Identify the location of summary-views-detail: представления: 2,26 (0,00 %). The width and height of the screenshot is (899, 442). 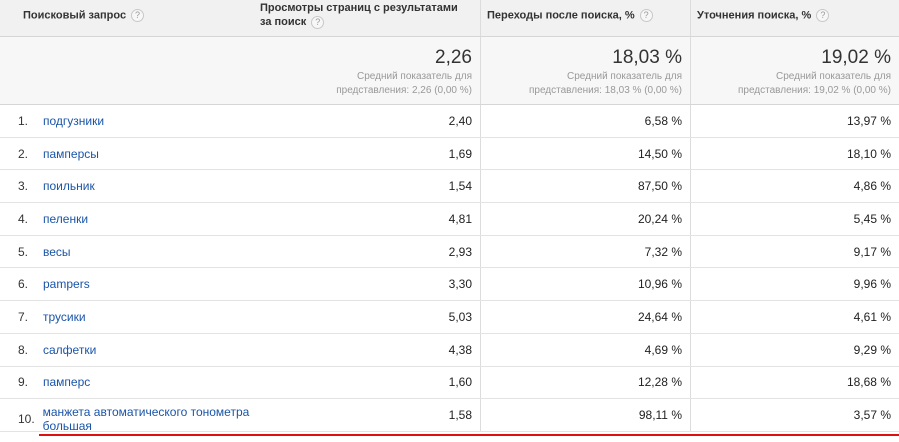
(404, 90).